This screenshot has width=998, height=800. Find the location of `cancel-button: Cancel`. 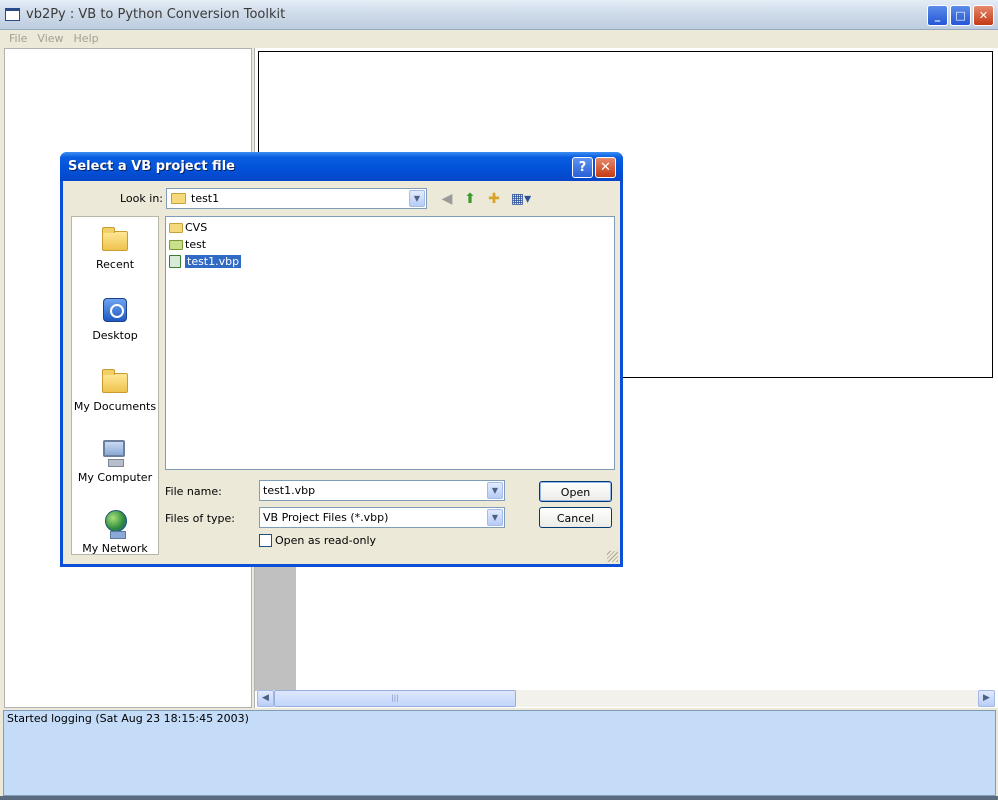

cancel-button: Cancel is located at coordinates (575, 517).